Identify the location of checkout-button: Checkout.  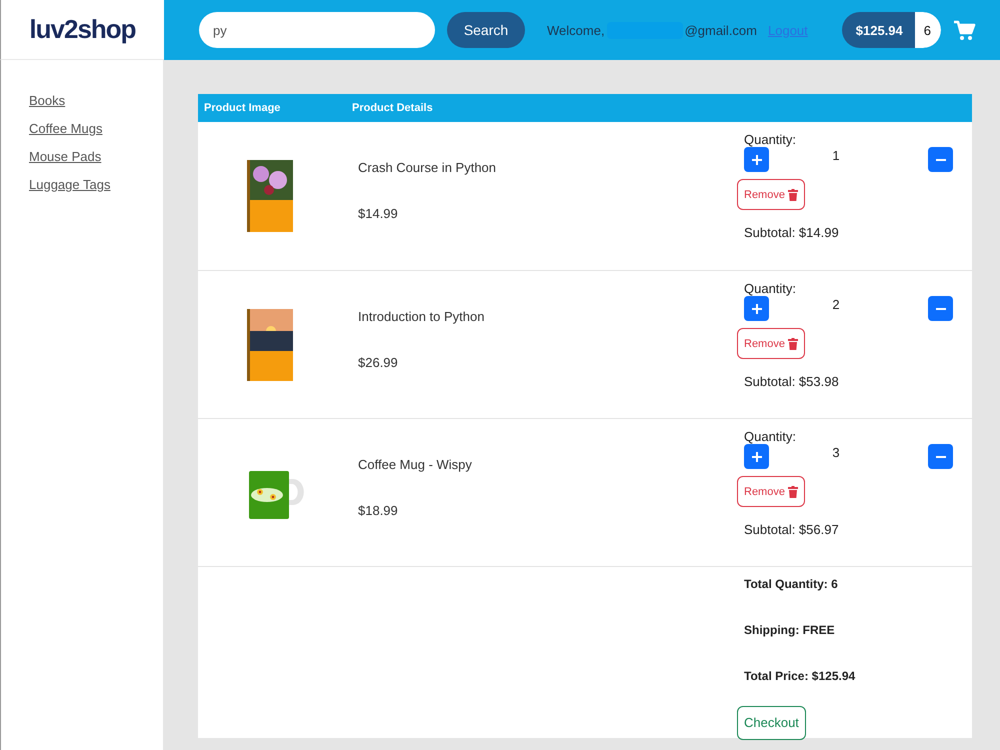
(771, 723).